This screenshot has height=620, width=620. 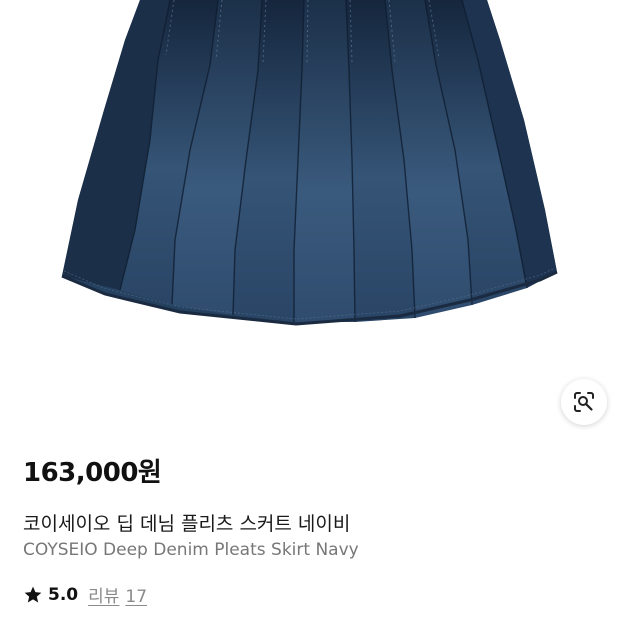 What do you see at coordinates (104, 597) in the screenshot?
I see `review-label: 리뷰` at bounding box center [104, 597].